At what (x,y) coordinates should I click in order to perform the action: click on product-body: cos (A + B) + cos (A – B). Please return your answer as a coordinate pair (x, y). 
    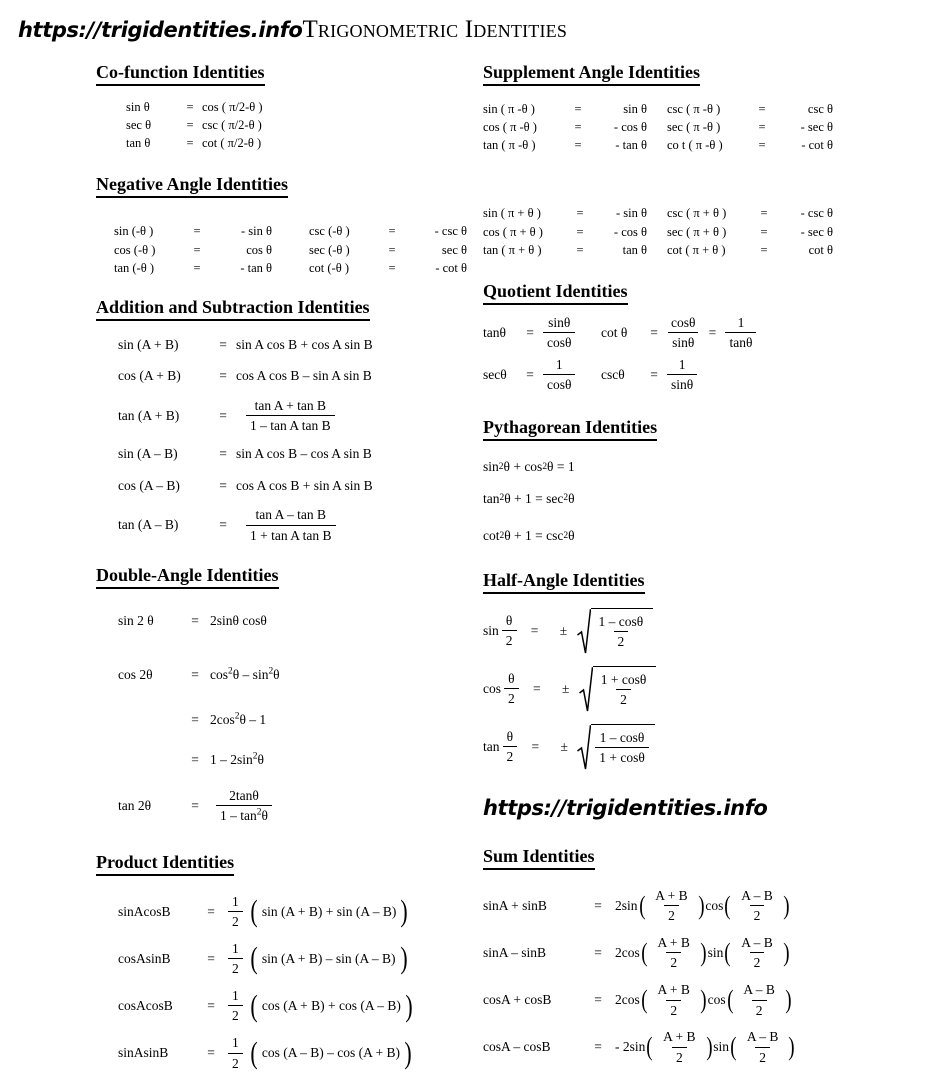
    Looking at the image, I should click on (331, 1006).